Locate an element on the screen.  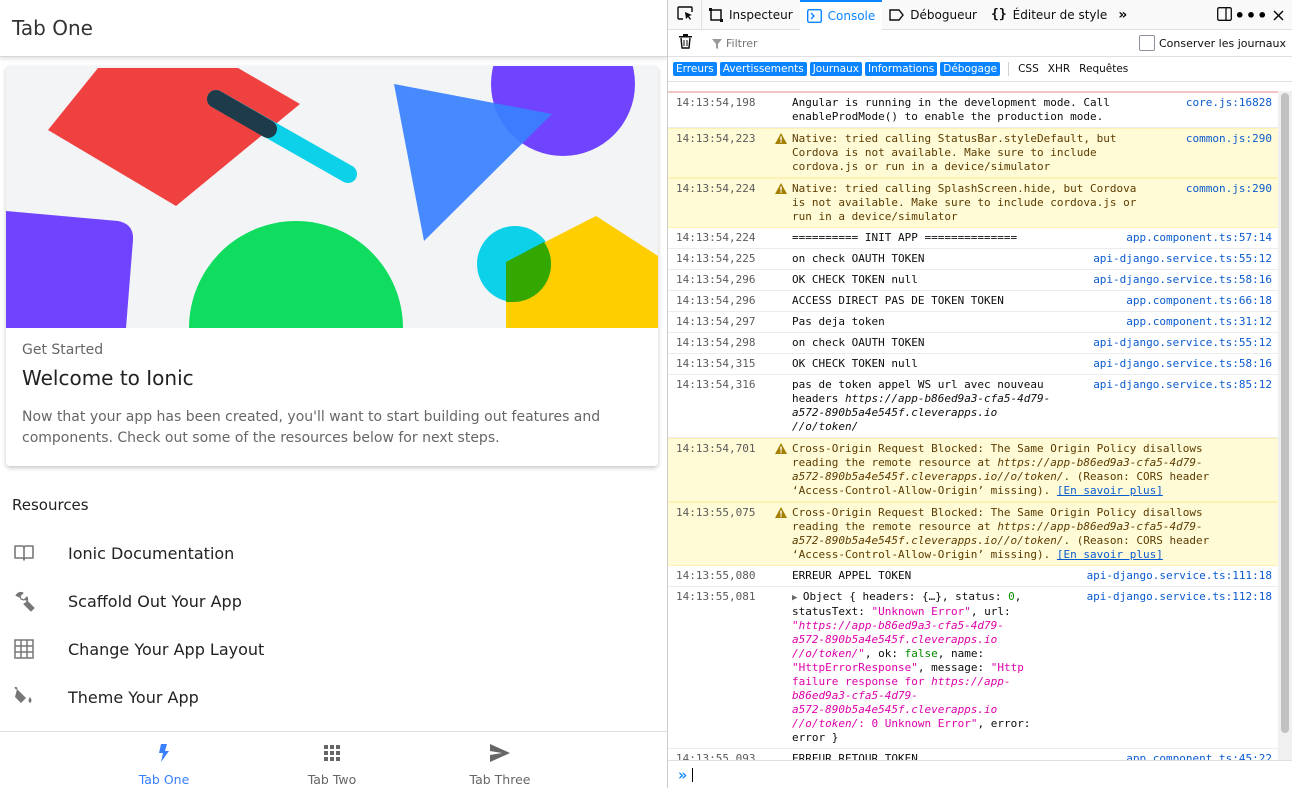
message-timestamp: 14:13:54,223 is located at coordinates (716, 138).